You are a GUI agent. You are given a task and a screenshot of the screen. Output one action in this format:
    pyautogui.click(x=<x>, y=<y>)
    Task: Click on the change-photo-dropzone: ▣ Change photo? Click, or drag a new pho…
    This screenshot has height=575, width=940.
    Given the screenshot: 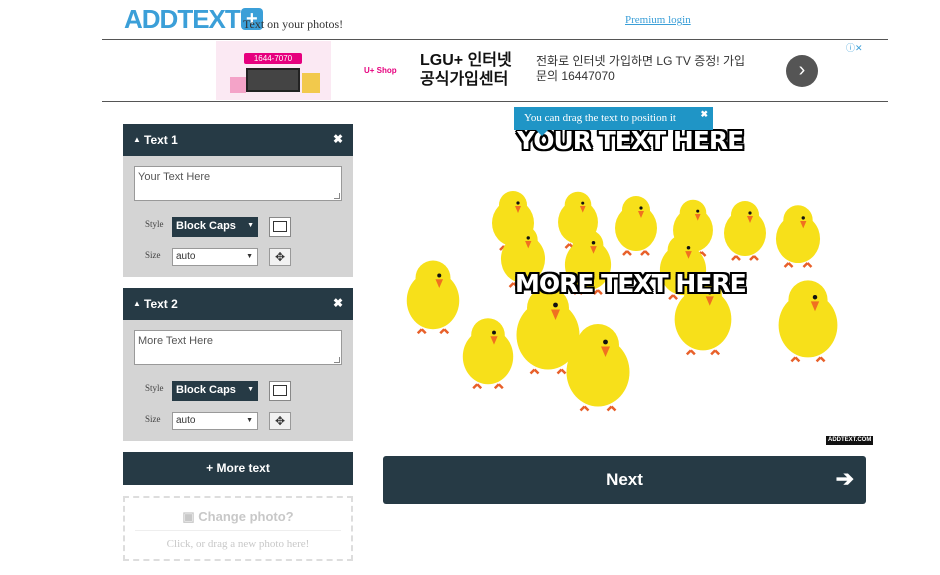 What is the action you would take?
    pyautogui.click(x=238, y=528)
    